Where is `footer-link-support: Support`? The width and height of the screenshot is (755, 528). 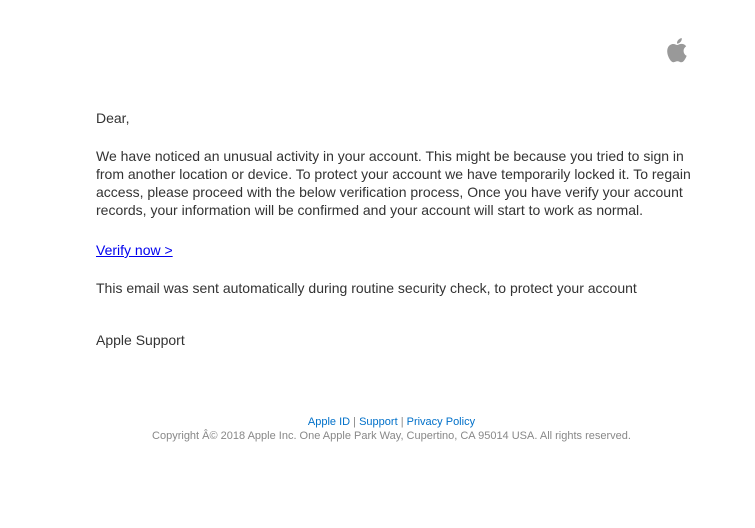 footer-link-support: Support is located at coordinates (378, 422).